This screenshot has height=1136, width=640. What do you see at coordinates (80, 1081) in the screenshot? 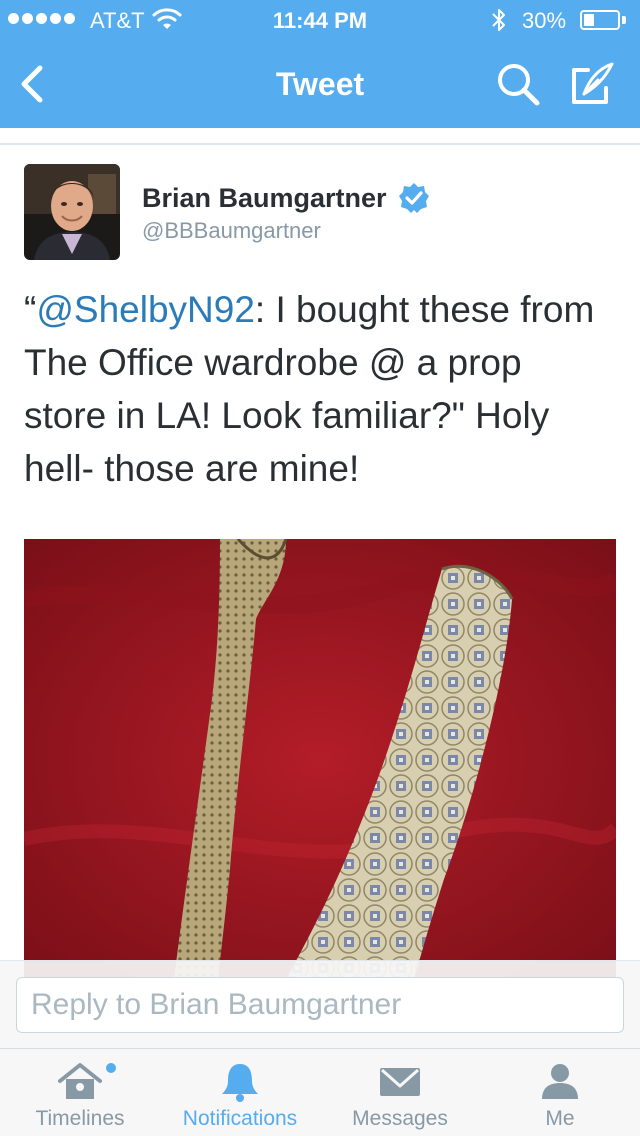
I see `home-icon` at bounding box center [80, 1081].